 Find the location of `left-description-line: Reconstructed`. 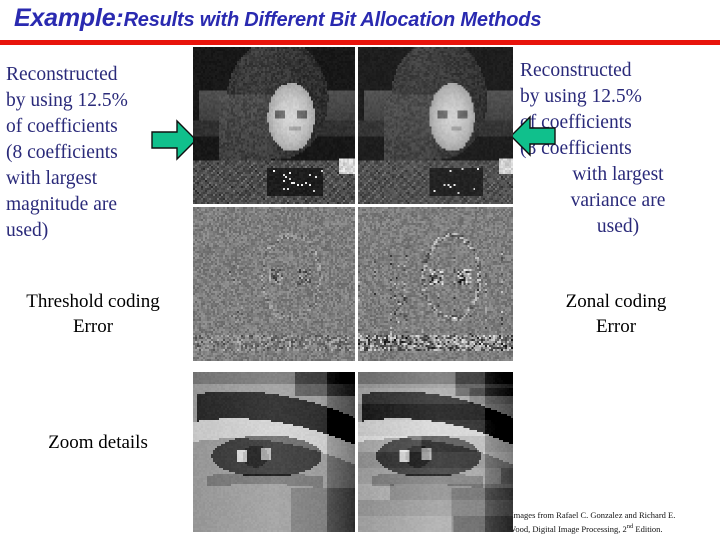

left-description-line: Reconstructed is located at coordinates (62, 74).